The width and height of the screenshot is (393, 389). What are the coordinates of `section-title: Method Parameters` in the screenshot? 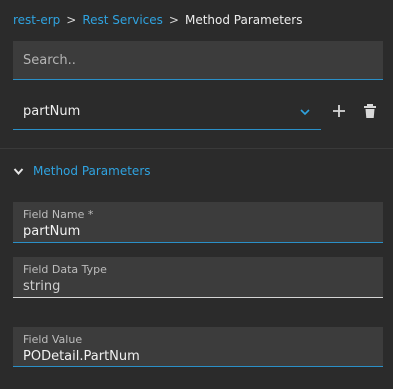 It's located at (92, 171).